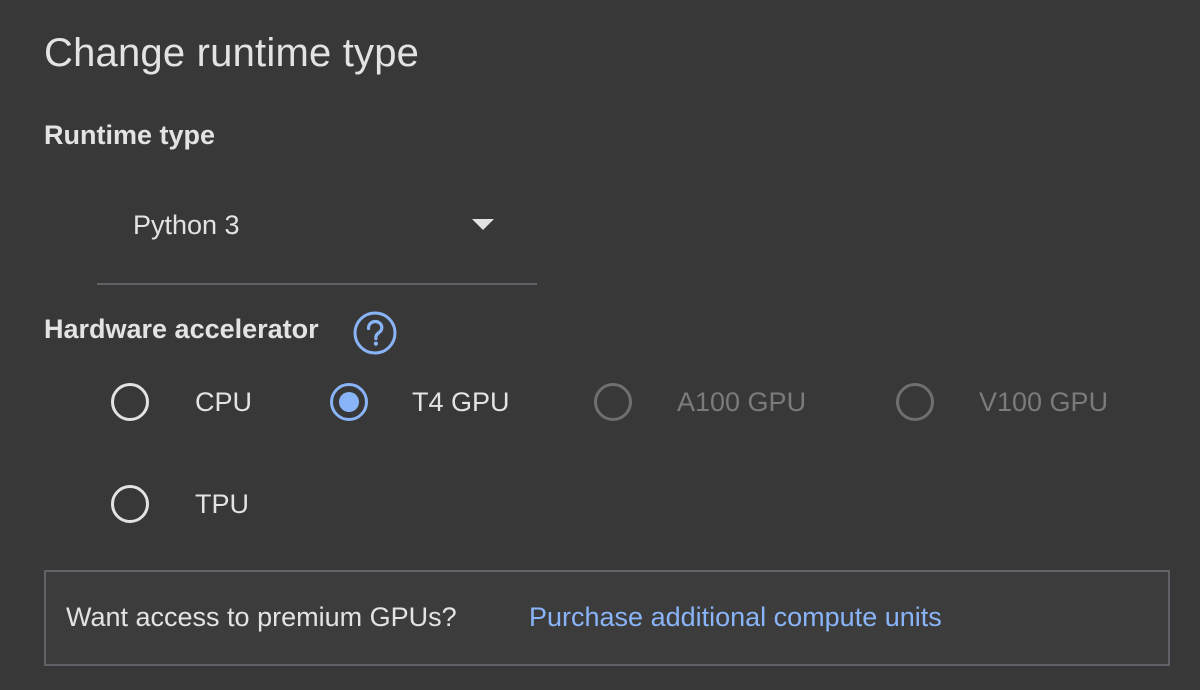 The width and height of the screenshot is (1200, 690). I want to click on premium-gpu-text: Want access to premium GPUs?, so click(261, 617).